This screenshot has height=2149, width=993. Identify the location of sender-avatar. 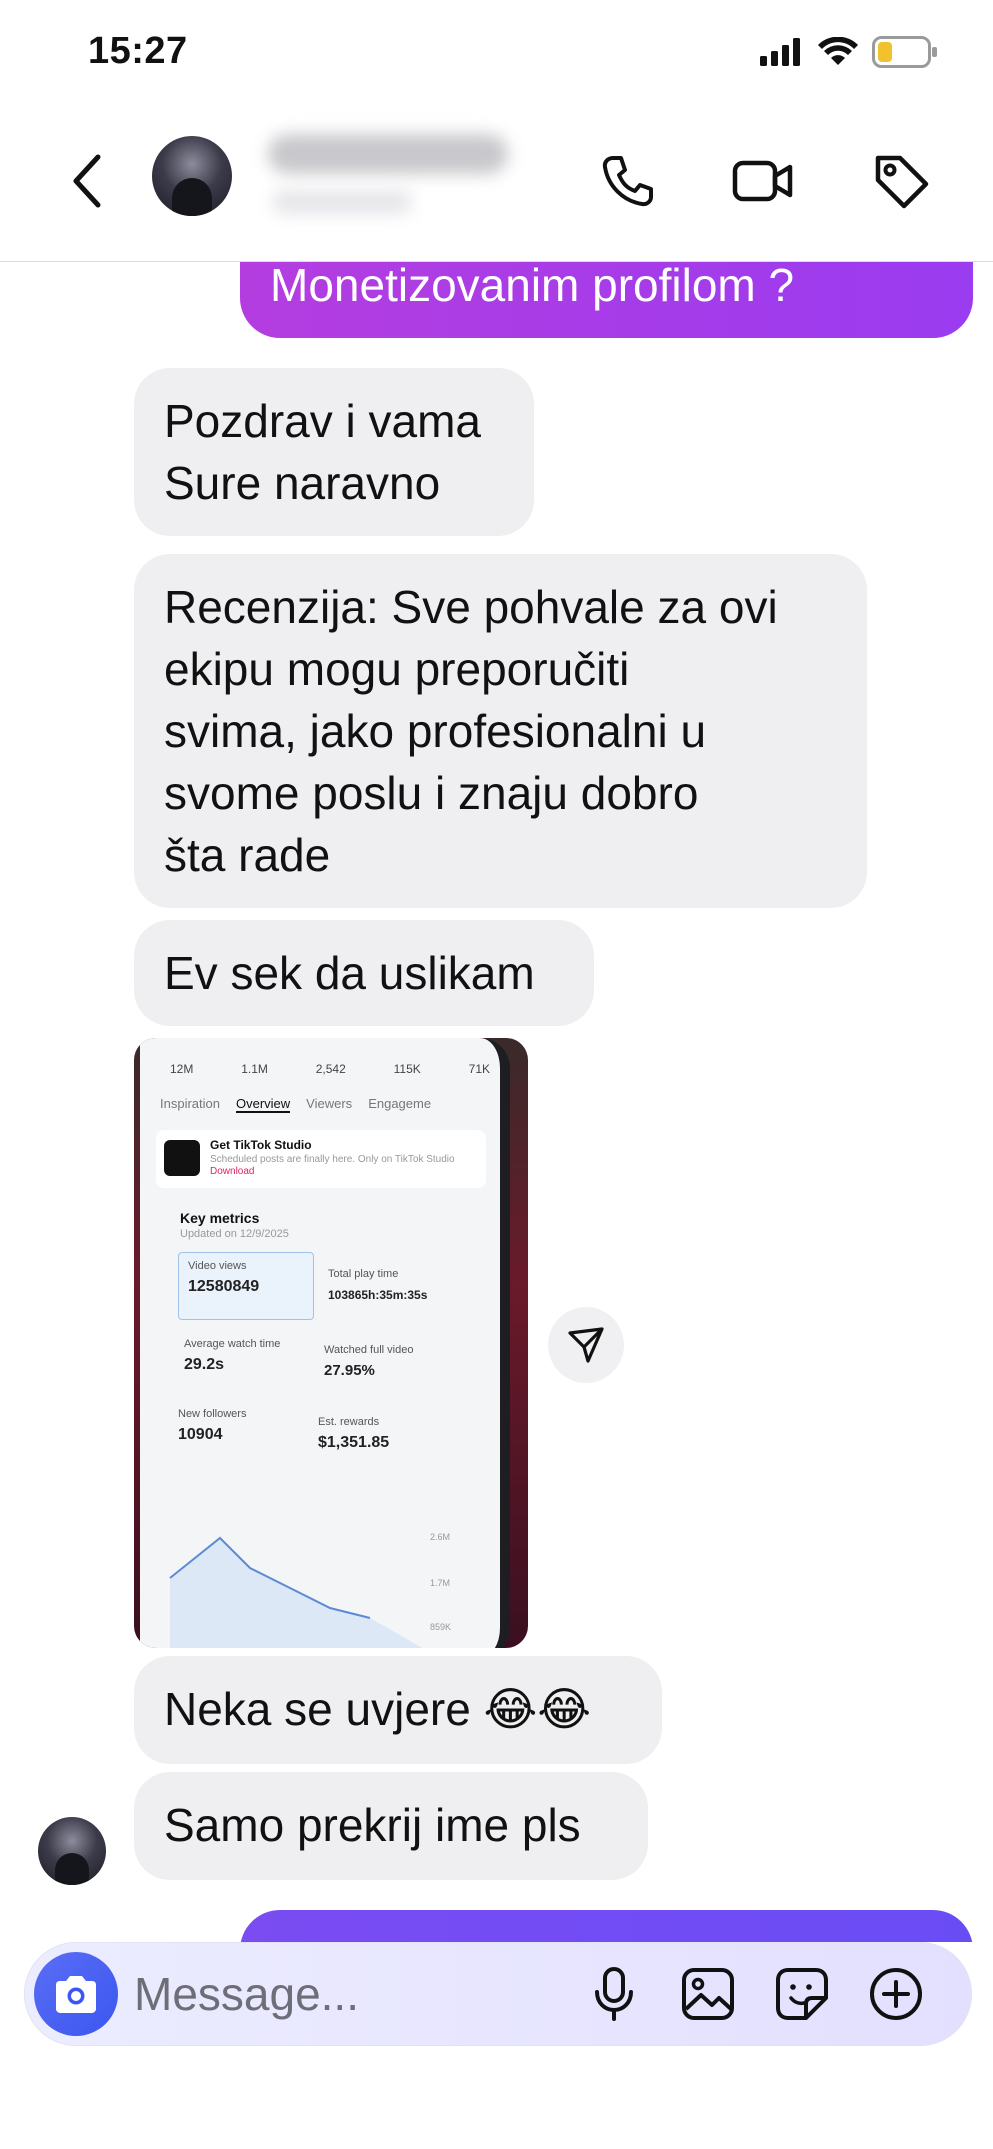
(72, 1851).